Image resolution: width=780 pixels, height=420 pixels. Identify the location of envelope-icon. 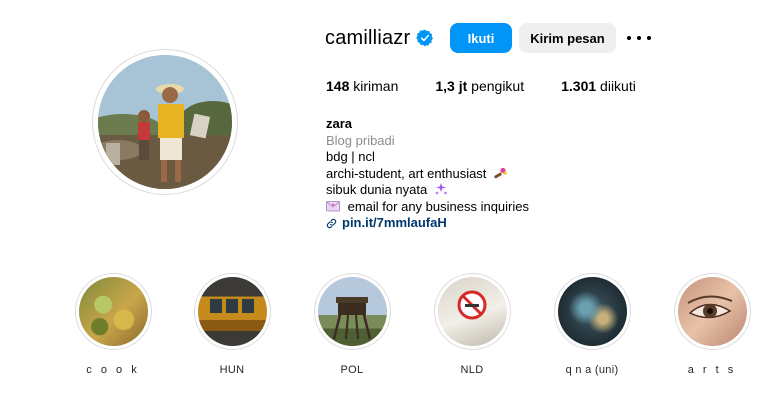
(333, 205).